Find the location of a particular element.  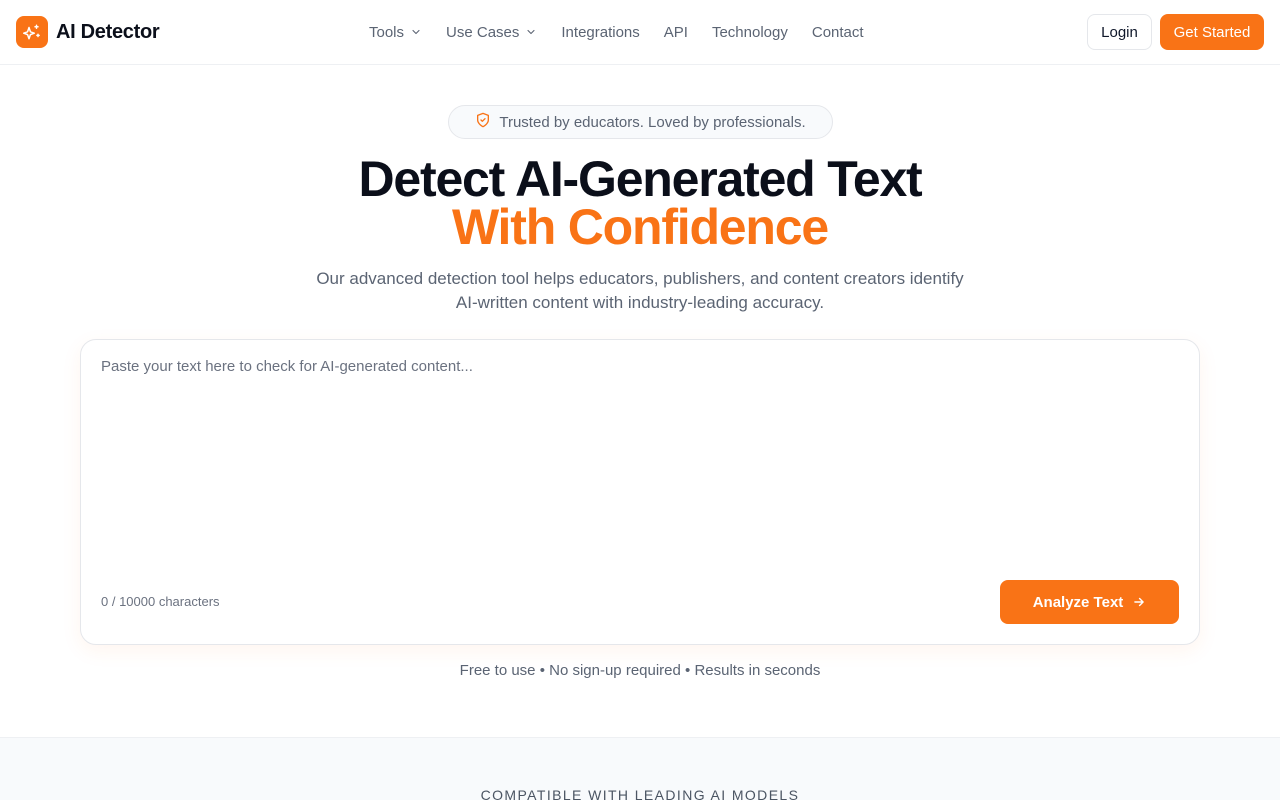

brand-name: AI Detector is located at coordinates (108, 31).